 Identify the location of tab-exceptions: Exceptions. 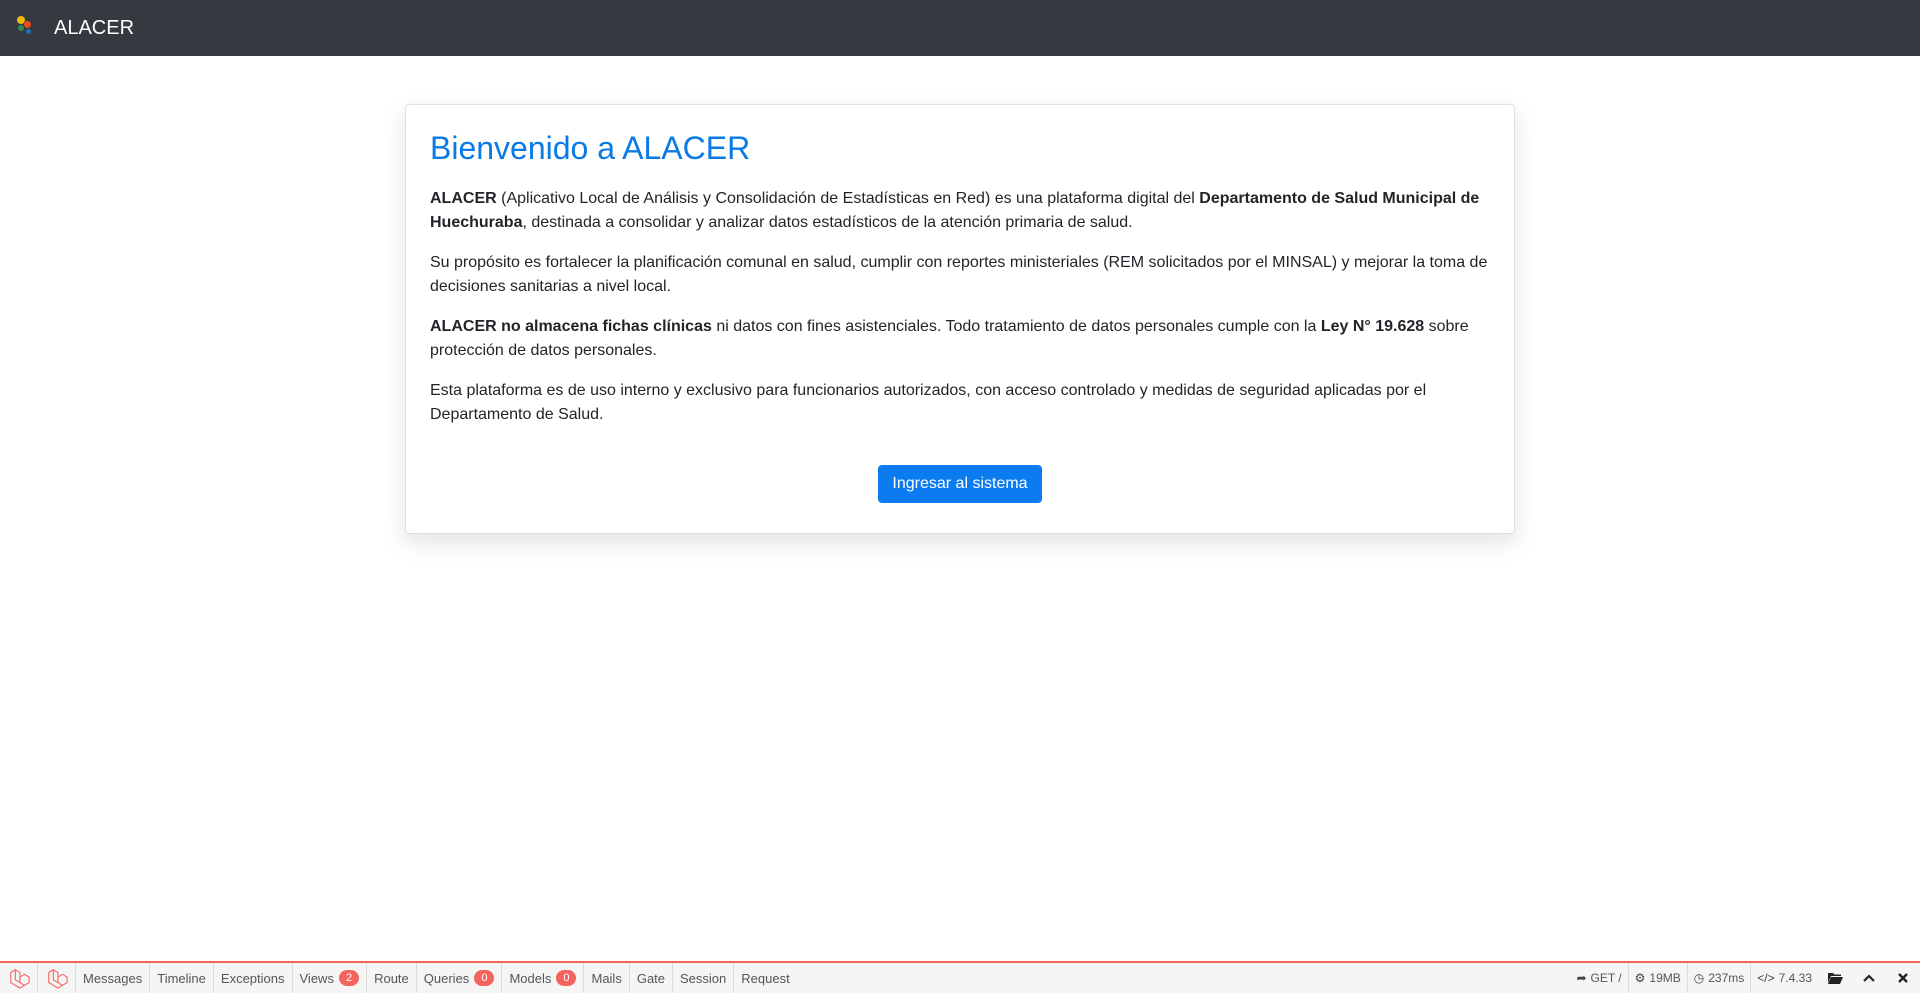
(253, 978).